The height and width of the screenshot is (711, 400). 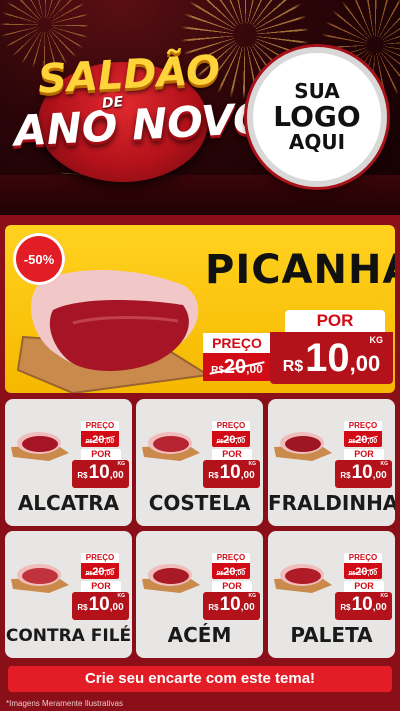 What do you see at coordinates (39, 259) in the screenshot?
I see `discount-badge: -50%` at bounding box center [39, 259].